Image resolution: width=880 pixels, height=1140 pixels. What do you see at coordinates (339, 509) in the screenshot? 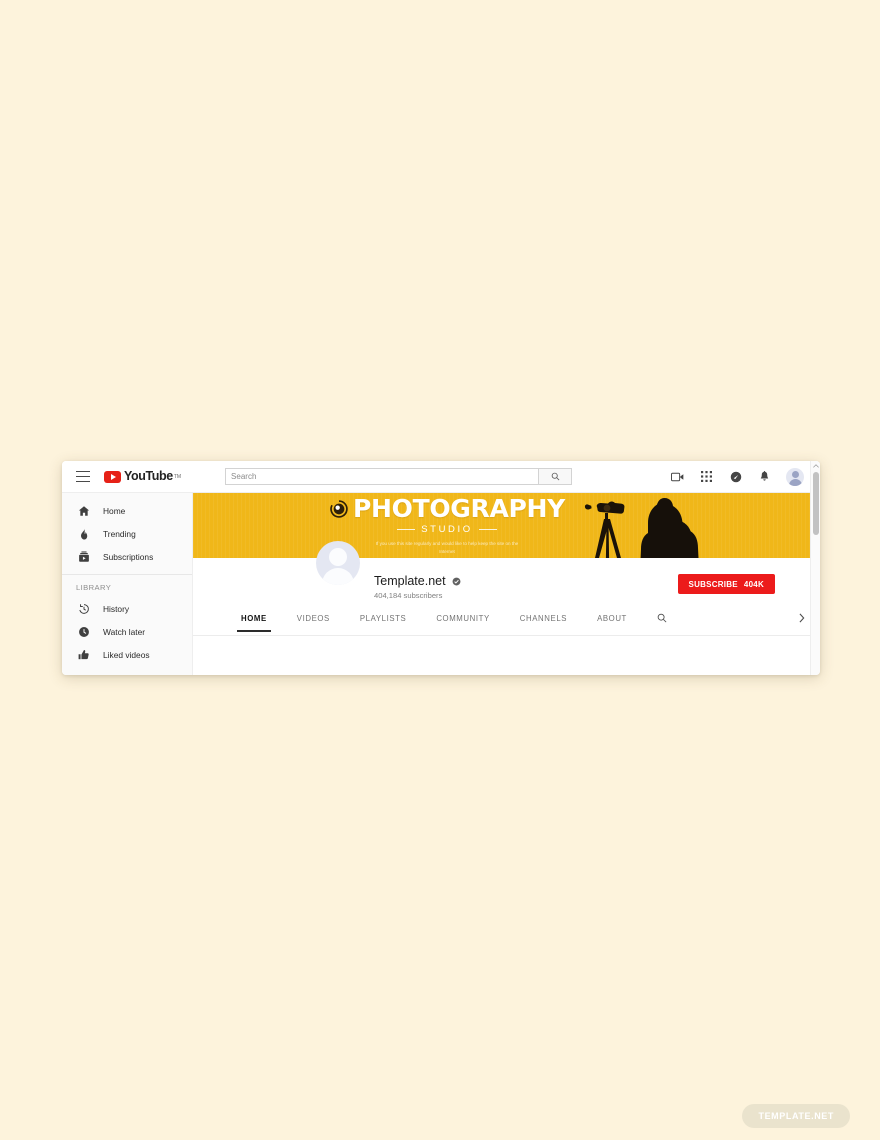
I see `camera-lens-icon` at bounding box center [339, 509].